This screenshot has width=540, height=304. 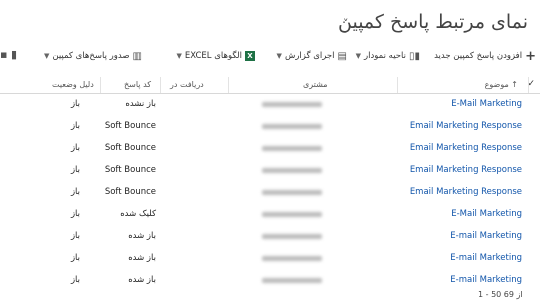 What do you see at coordinates (501, 84) in the screenshot?
I see `column-header-subject: موضوع ↑` at bounding box center [501, 84].